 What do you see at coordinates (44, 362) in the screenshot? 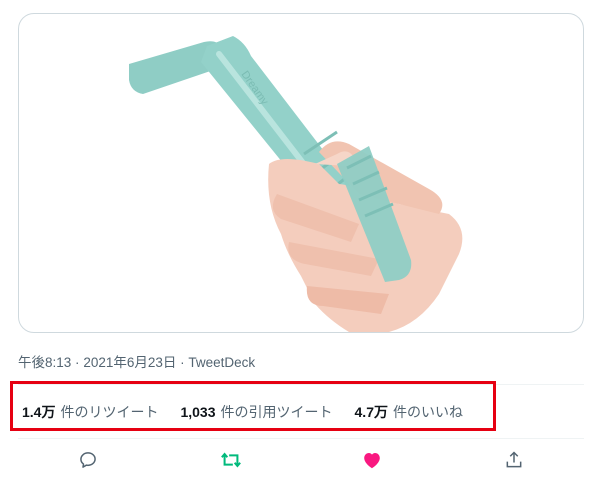
I see `tweet-time: 午後8:13` at bounding box center [44, 362].